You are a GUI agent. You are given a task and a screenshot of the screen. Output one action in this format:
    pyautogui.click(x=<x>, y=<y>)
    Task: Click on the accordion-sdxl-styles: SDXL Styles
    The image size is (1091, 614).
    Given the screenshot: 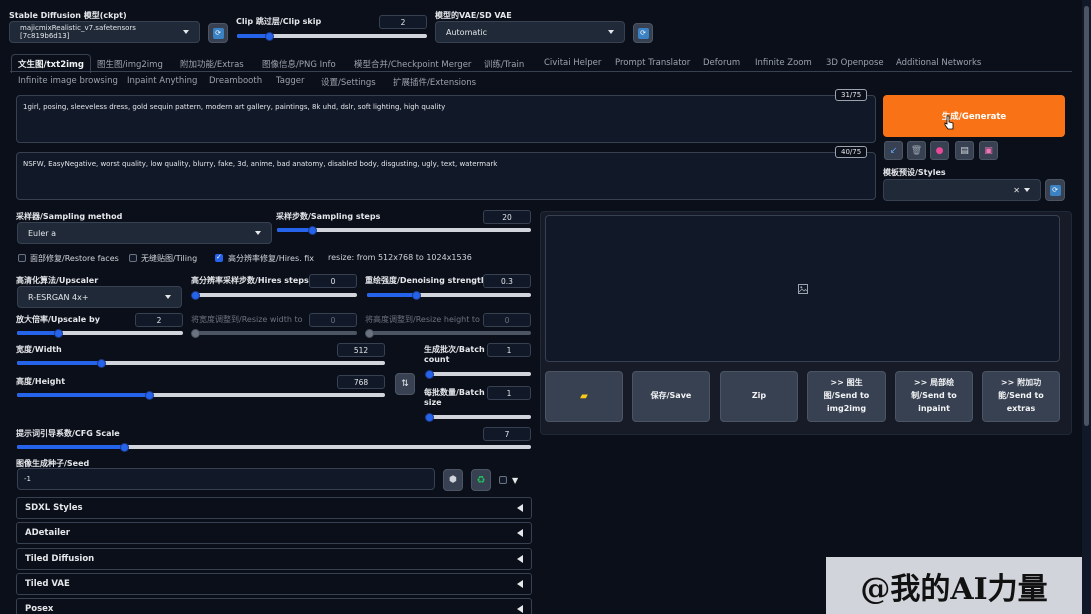 What is the action you would take?
    pyautogui.click(x=274, y=508)
    